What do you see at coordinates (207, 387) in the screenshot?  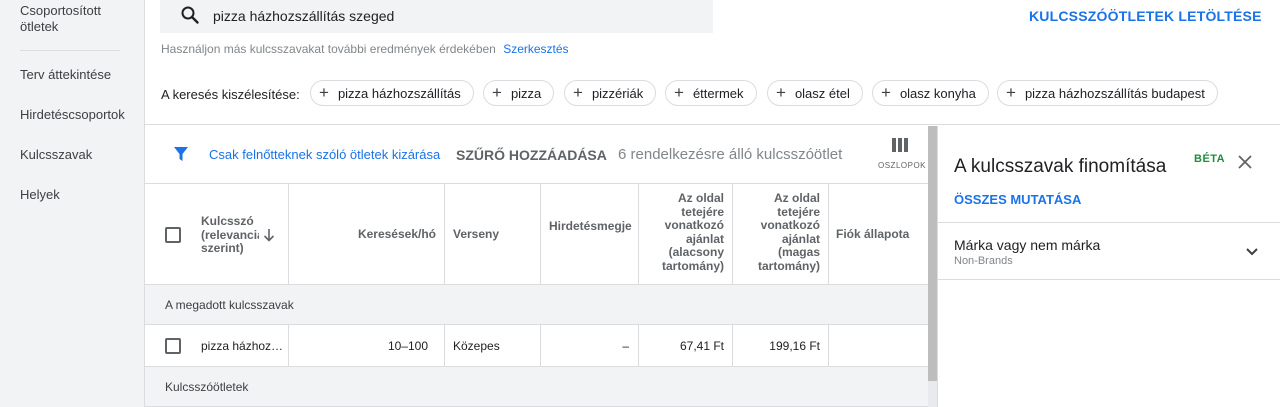 I see `group-label: Kulcsszóötletek` at bounding box center [207, 387].